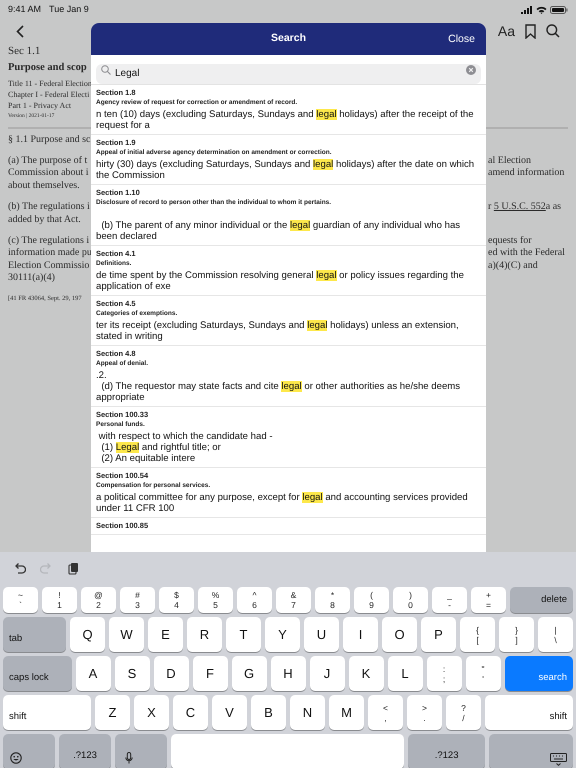 Image resolution: width=576 pixels, height=768 pixels. I want to click on key: H, so click(288, 673).